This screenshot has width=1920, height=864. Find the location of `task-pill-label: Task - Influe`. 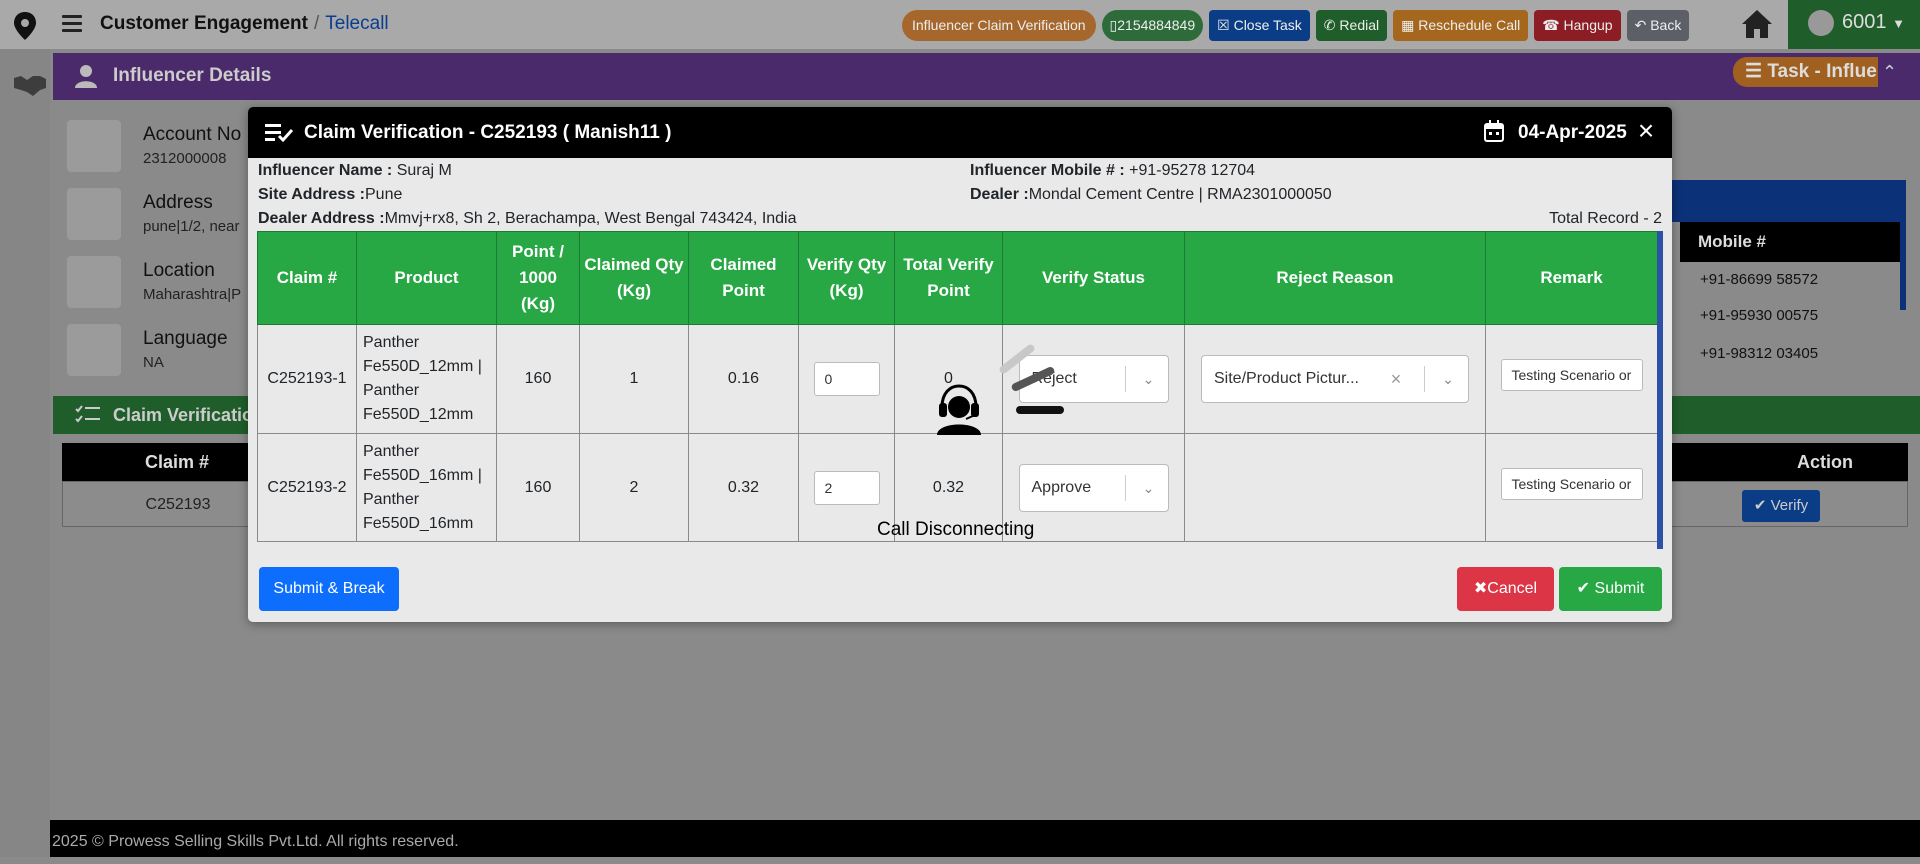

task-pill-label: Task - Influe is located at coordinates (1822, 71).